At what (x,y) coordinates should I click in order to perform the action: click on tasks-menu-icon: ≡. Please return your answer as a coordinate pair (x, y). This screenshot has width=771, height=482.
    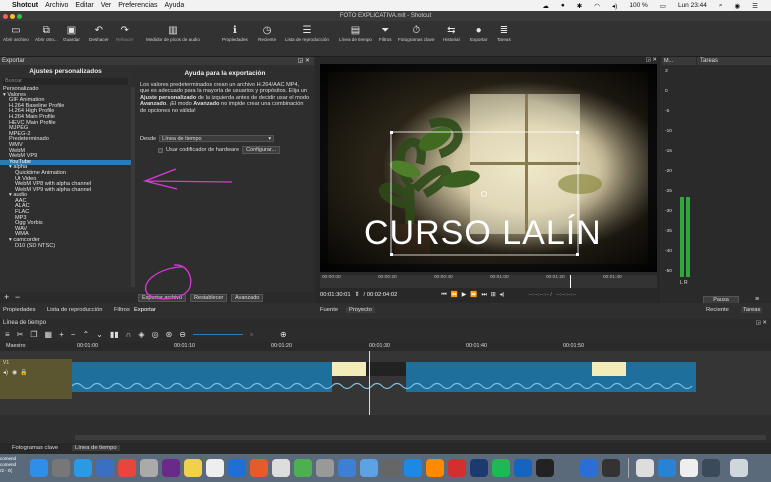
    Looking at the image, I should click on (757, 299).